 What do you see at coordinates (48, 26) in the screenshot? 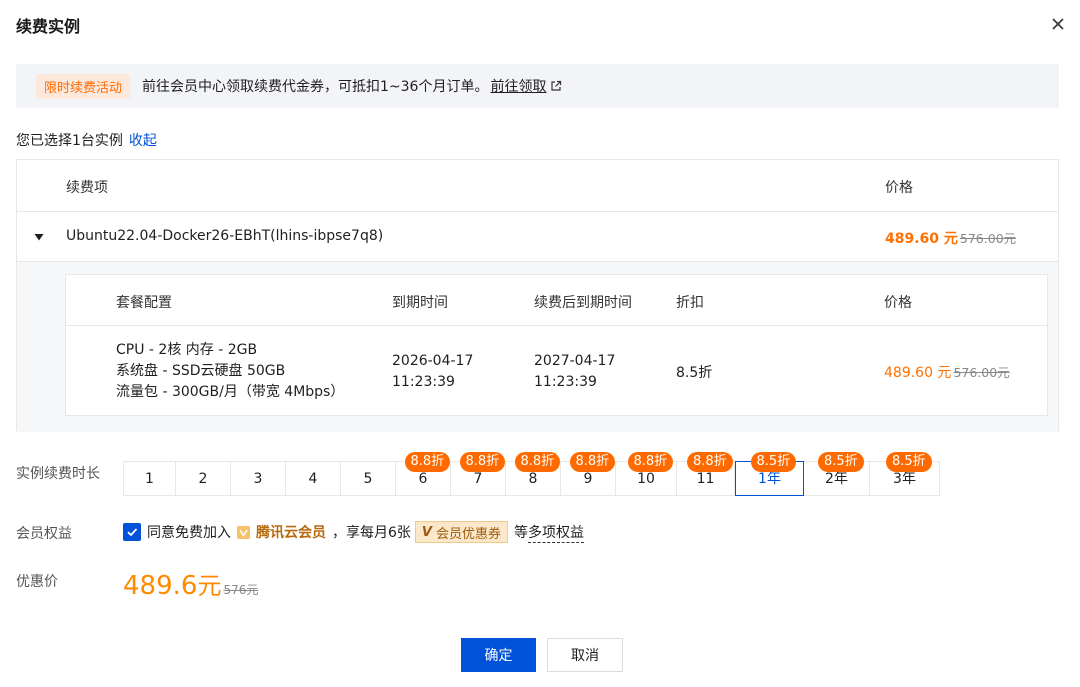
I see `dialog-title: 续费实例` at bounding box center [48, 26].